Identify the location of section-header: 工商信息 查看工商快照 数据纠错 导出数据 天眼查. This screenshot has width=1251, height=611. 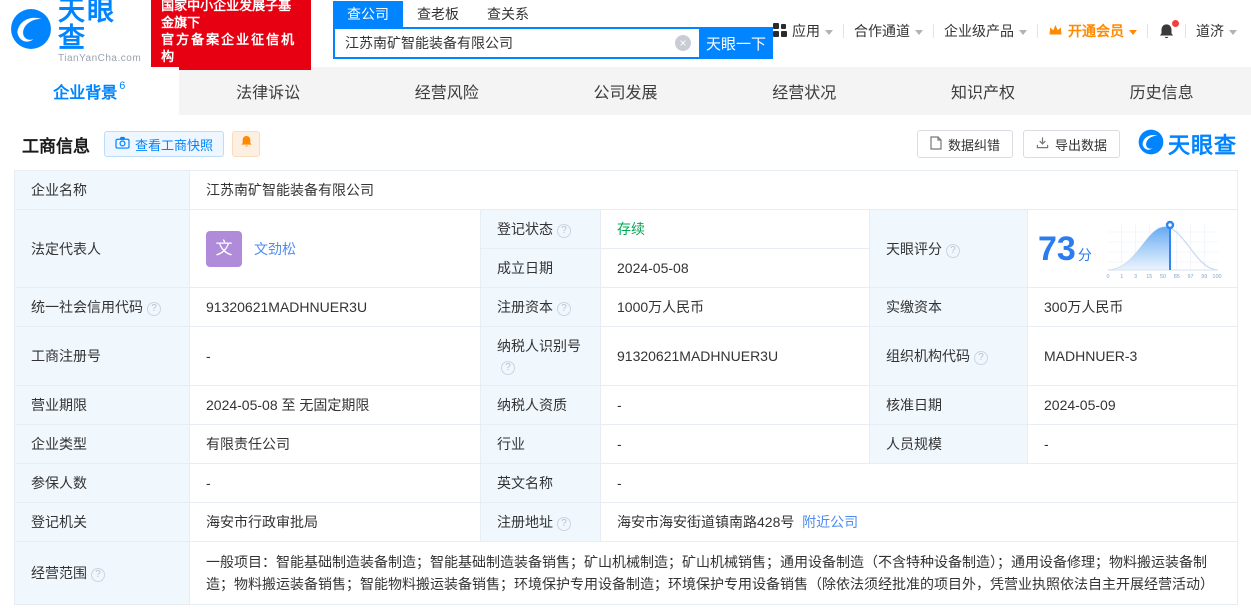
(625, 142).